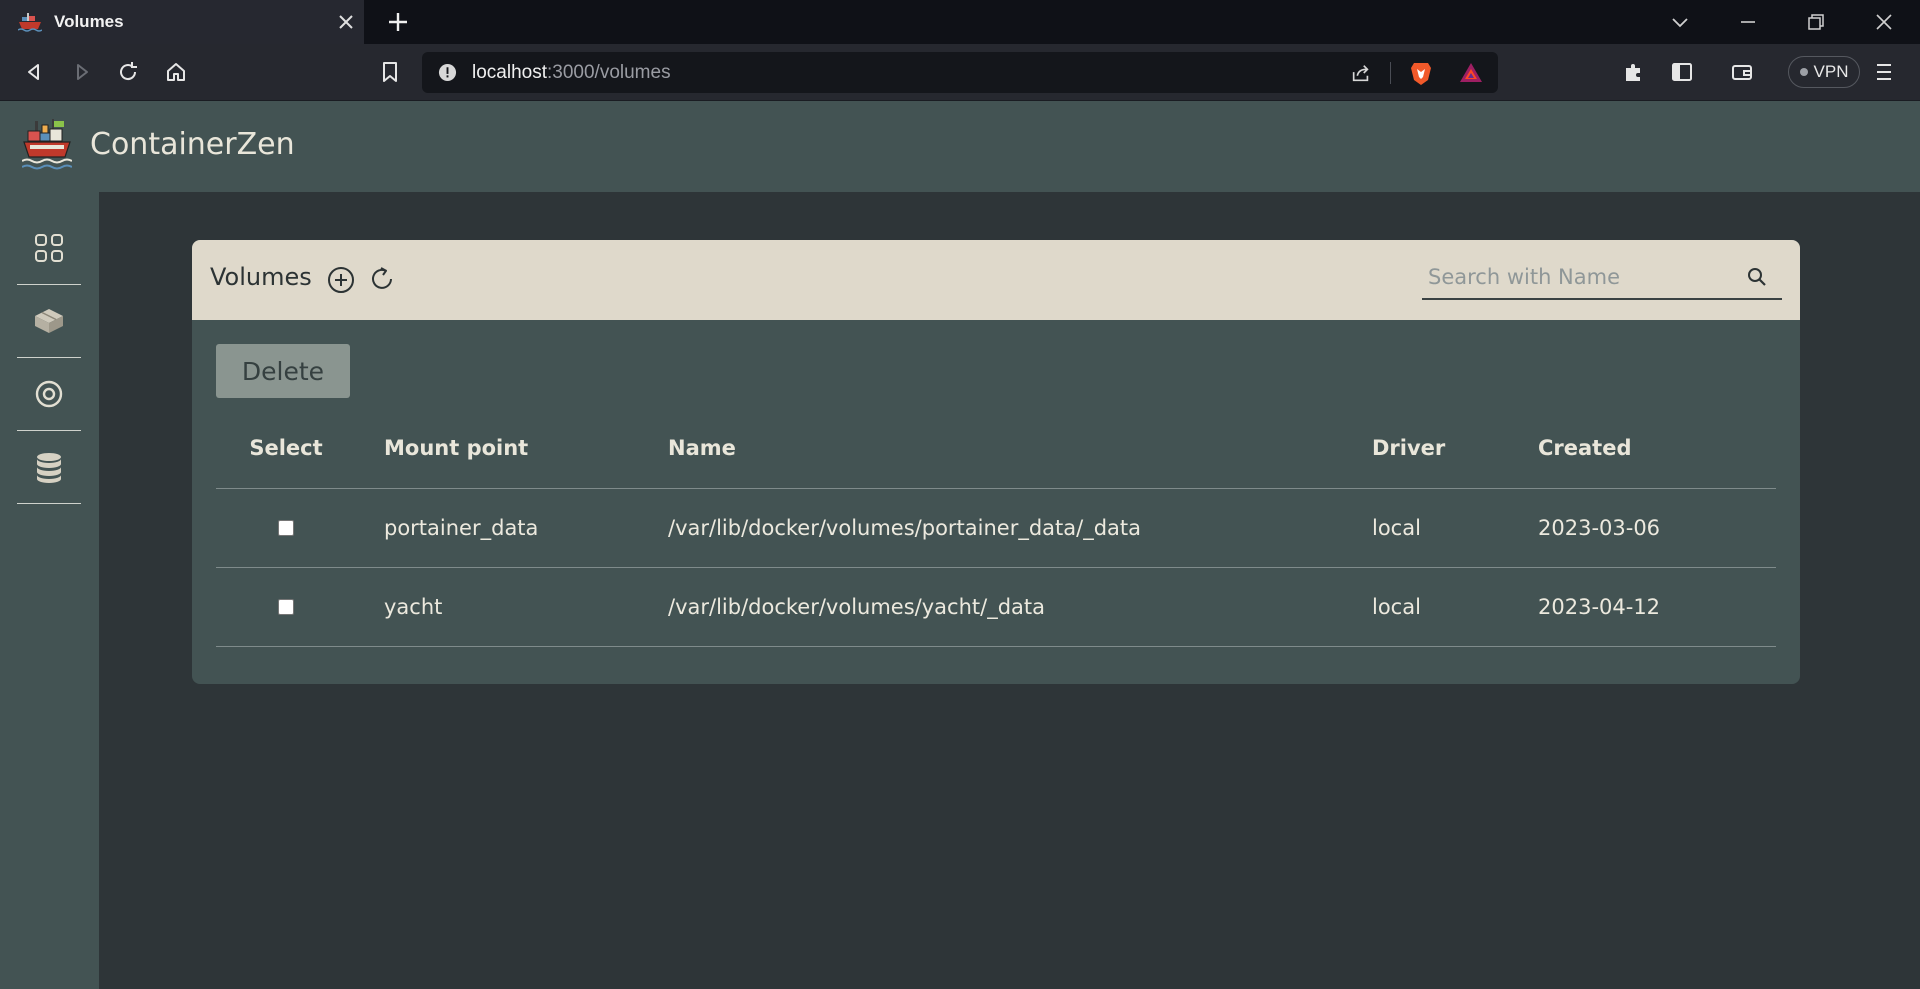 Image resolution: width=1920 pixels, height=989 pixels. I want to click on column-header-name: Name, so click(702, 448).